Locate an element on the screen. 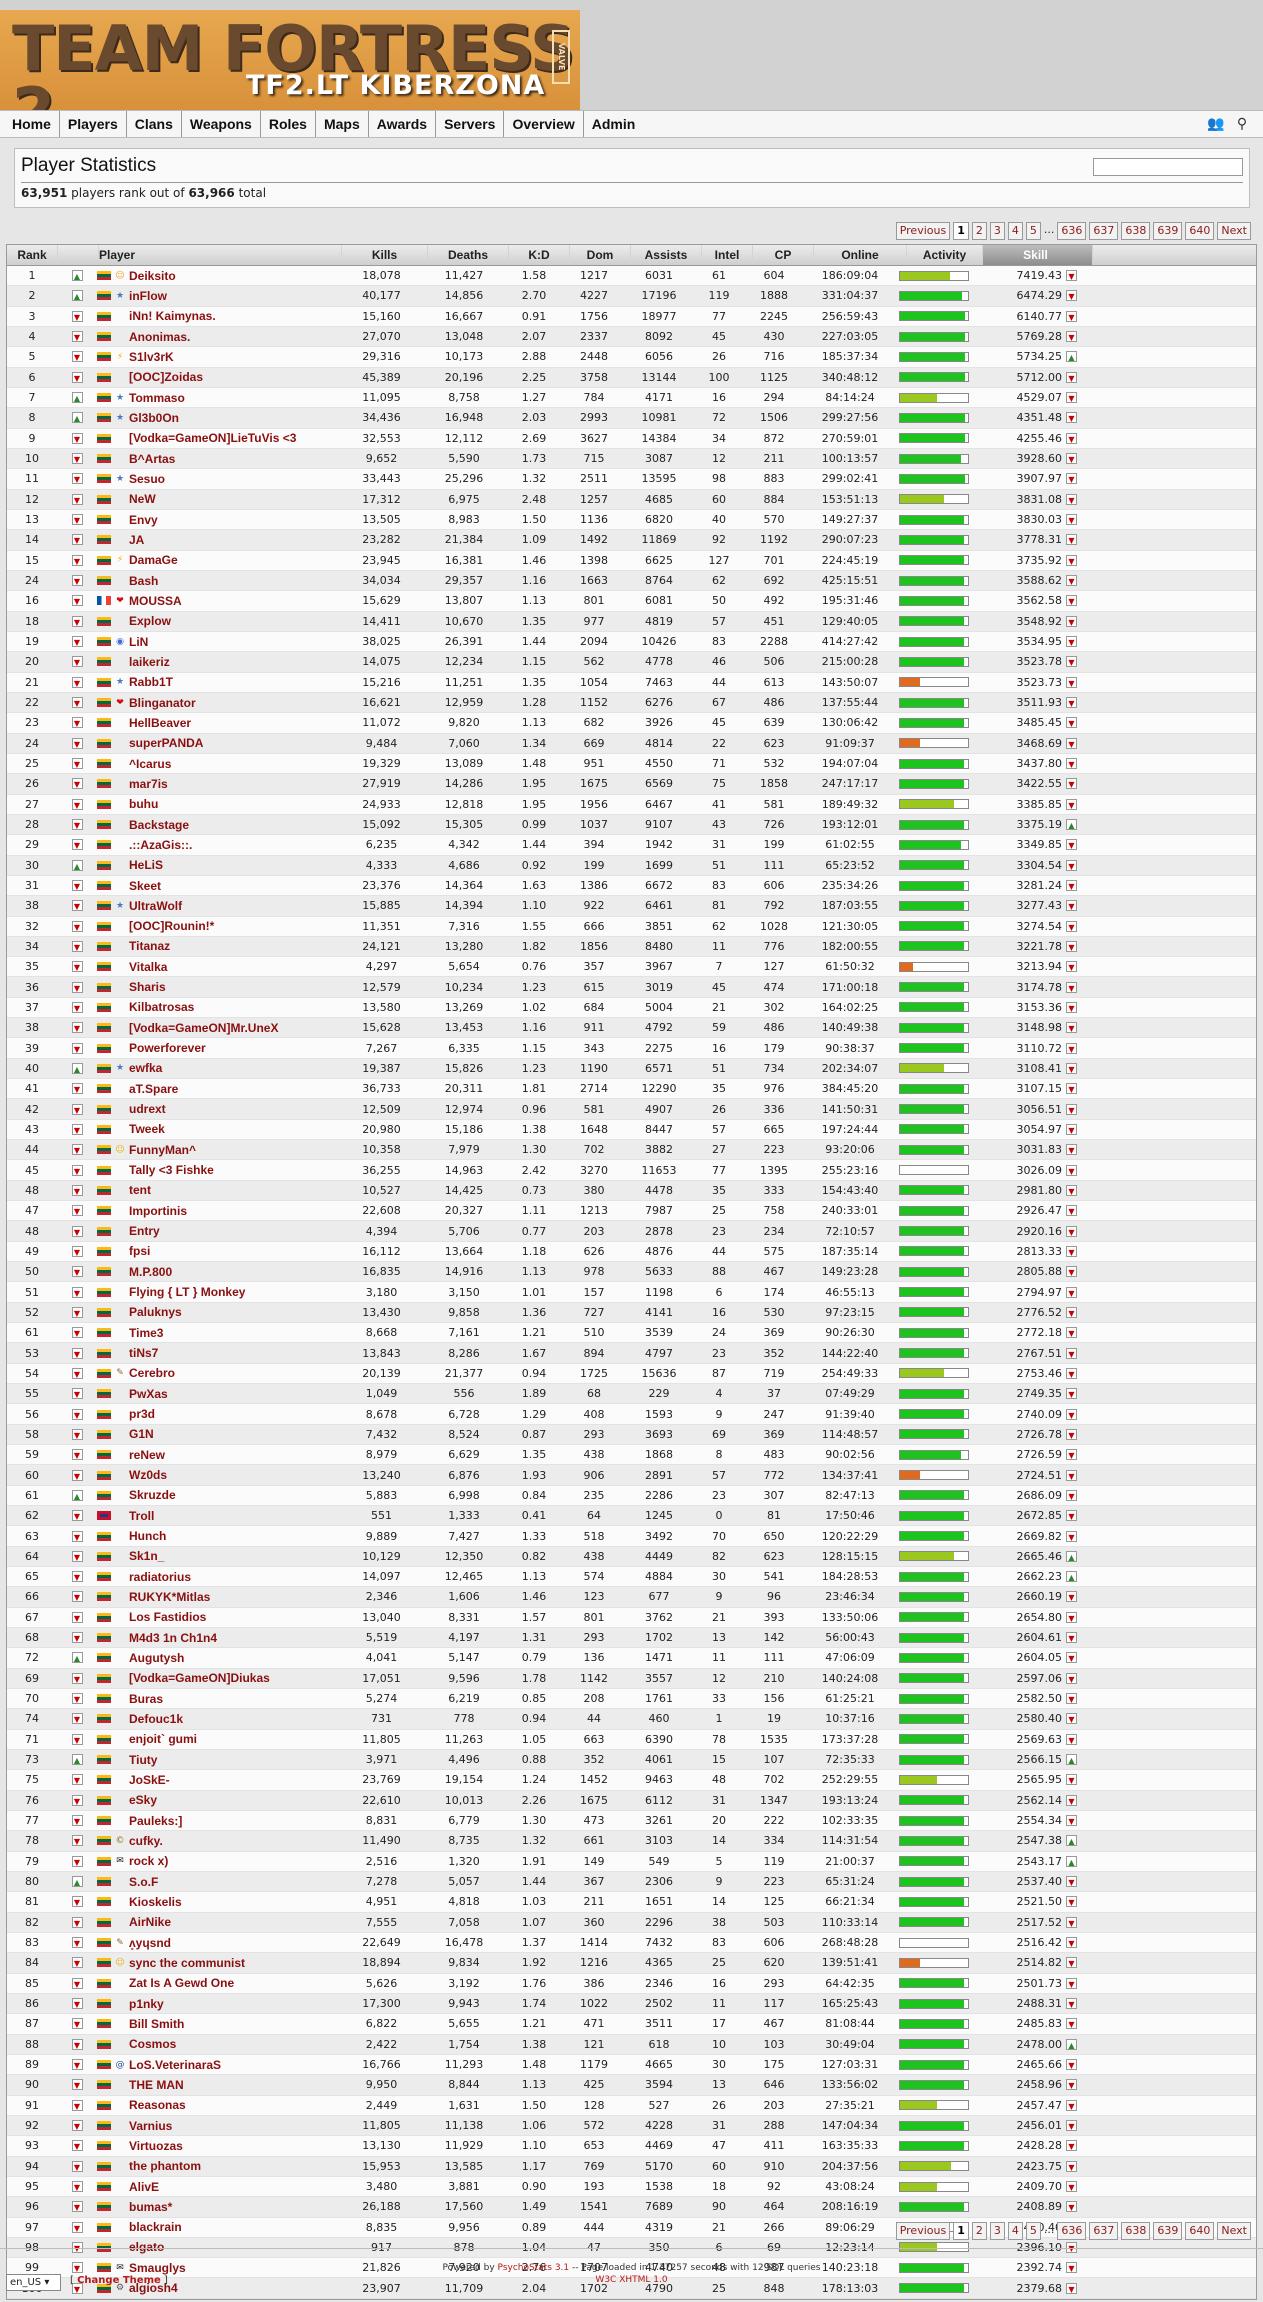  nav-item-admin: Admin is located at coordinates (614, 124).